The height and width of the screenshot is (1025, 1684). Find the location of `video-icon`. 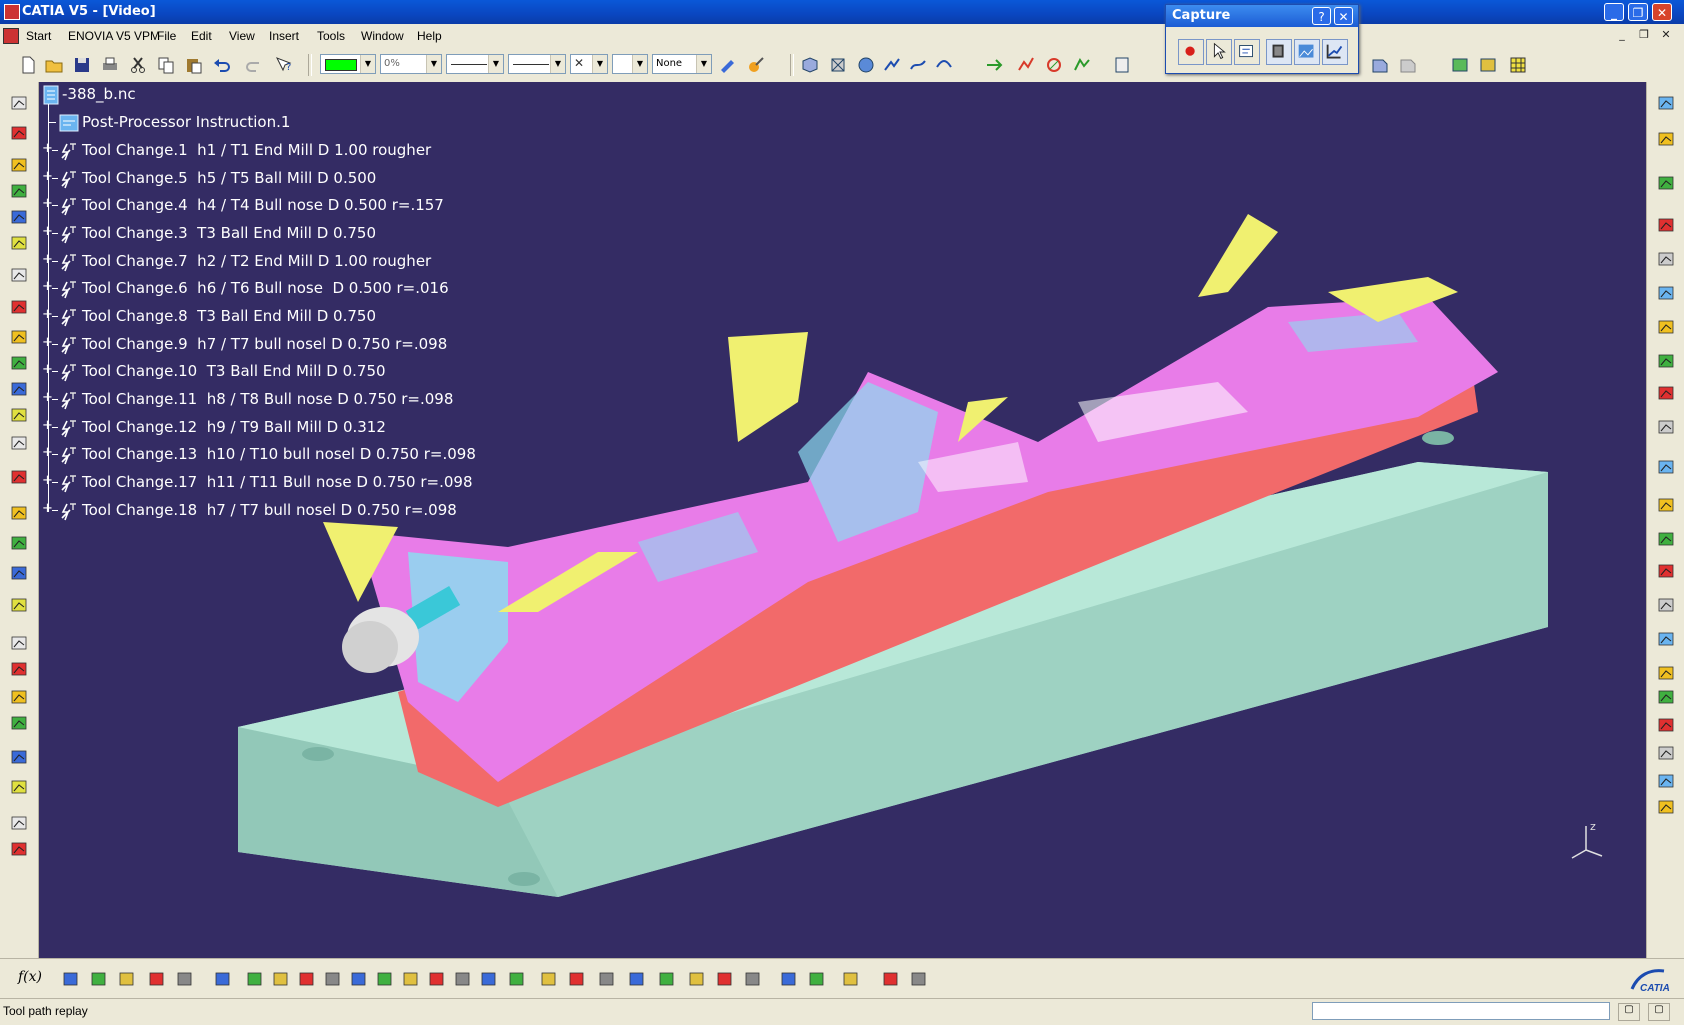

video-icon is located at coordinates (1054, 65).